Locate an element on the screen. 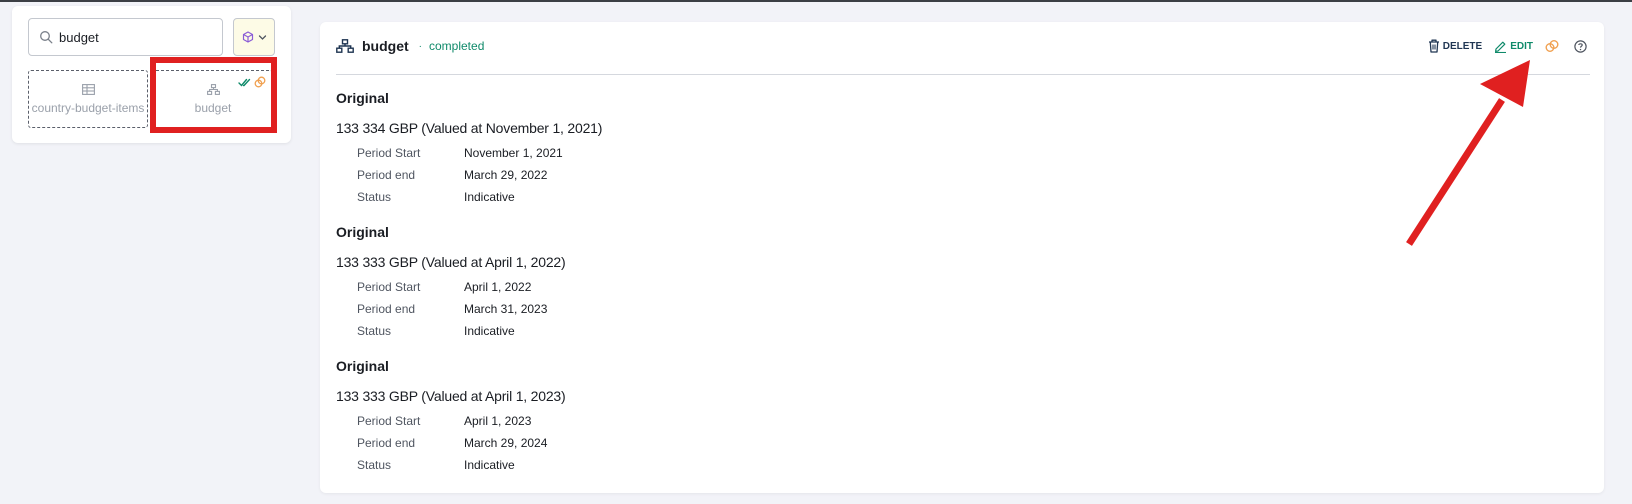  arrow-shaft is located at coordinates (1455, 172).